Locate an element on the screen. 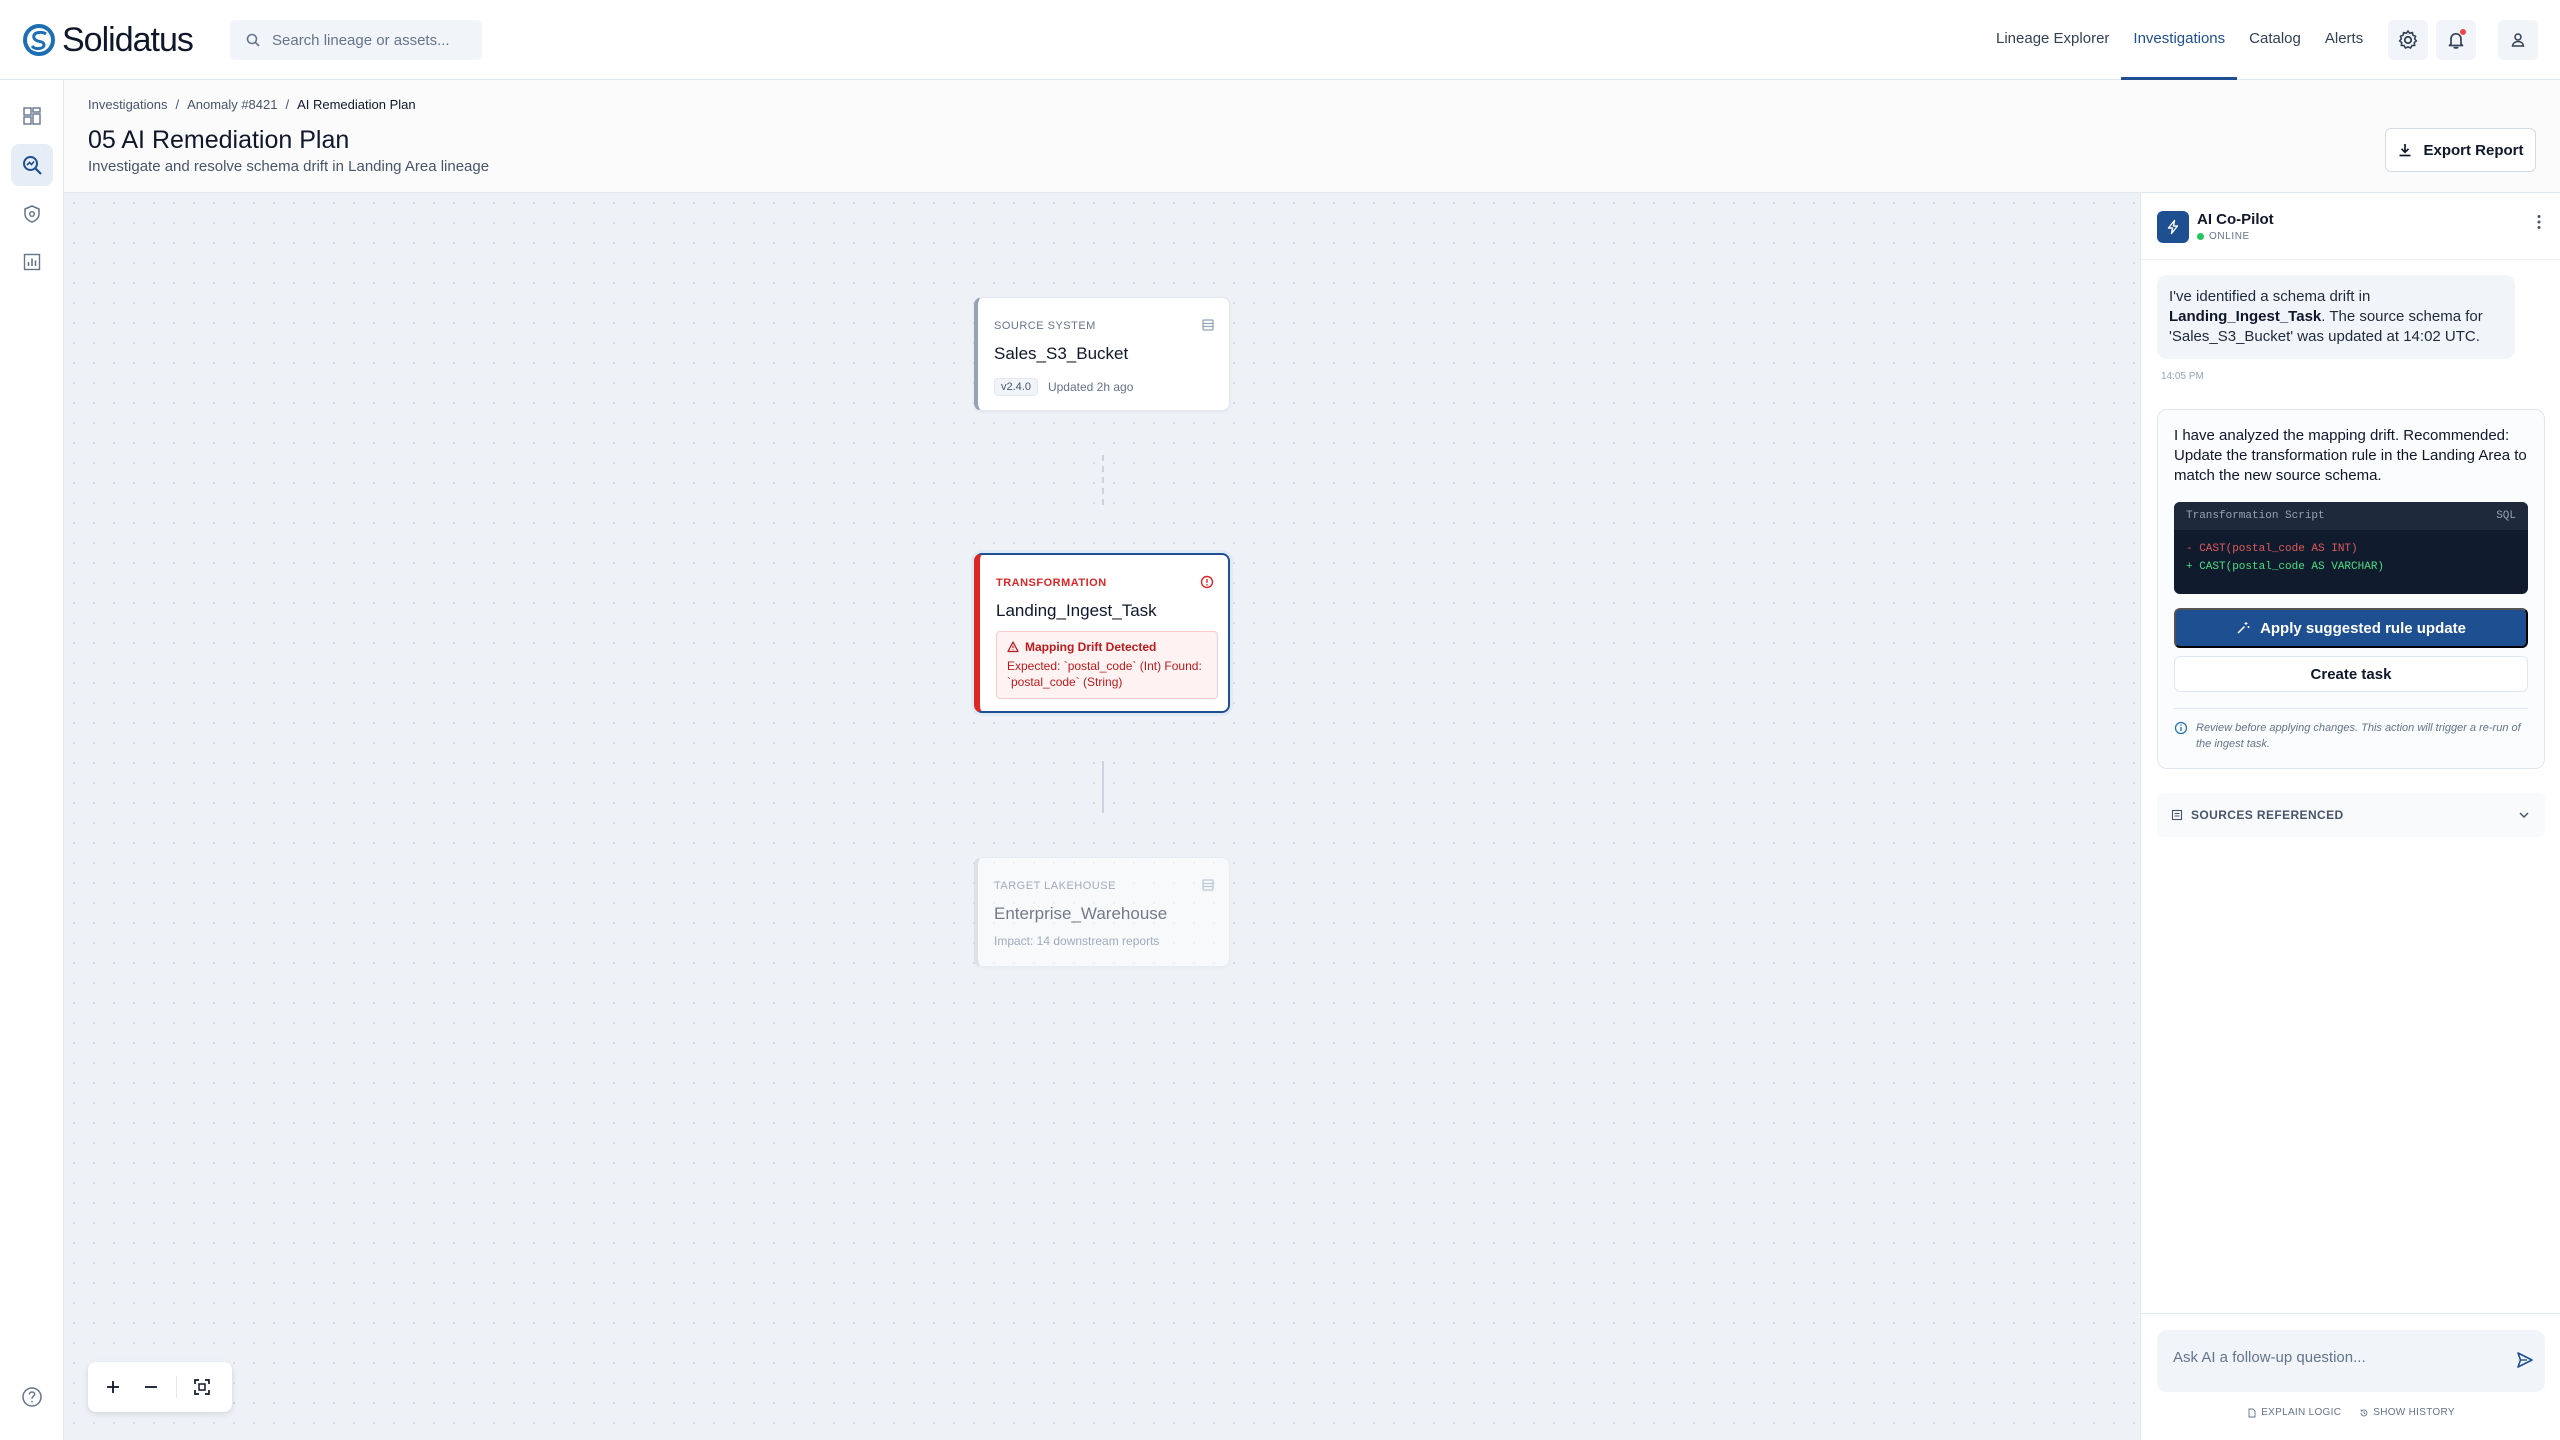  copilot-avatar is located at coordinates (2173, 227).